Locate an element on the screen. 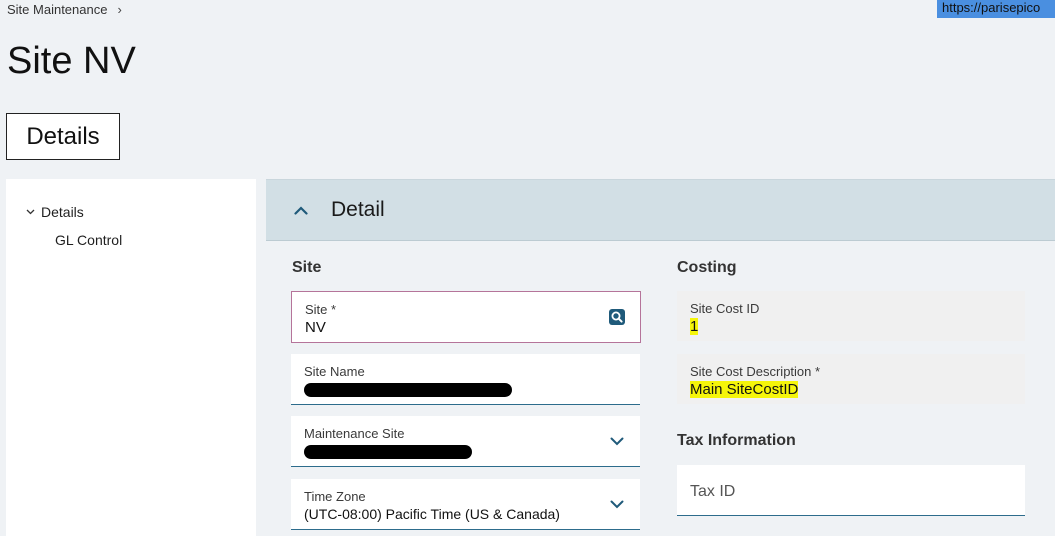 This screenshot has height=536, width=1055. url-tag: https://parisepico is located at coordinates (996, 9).